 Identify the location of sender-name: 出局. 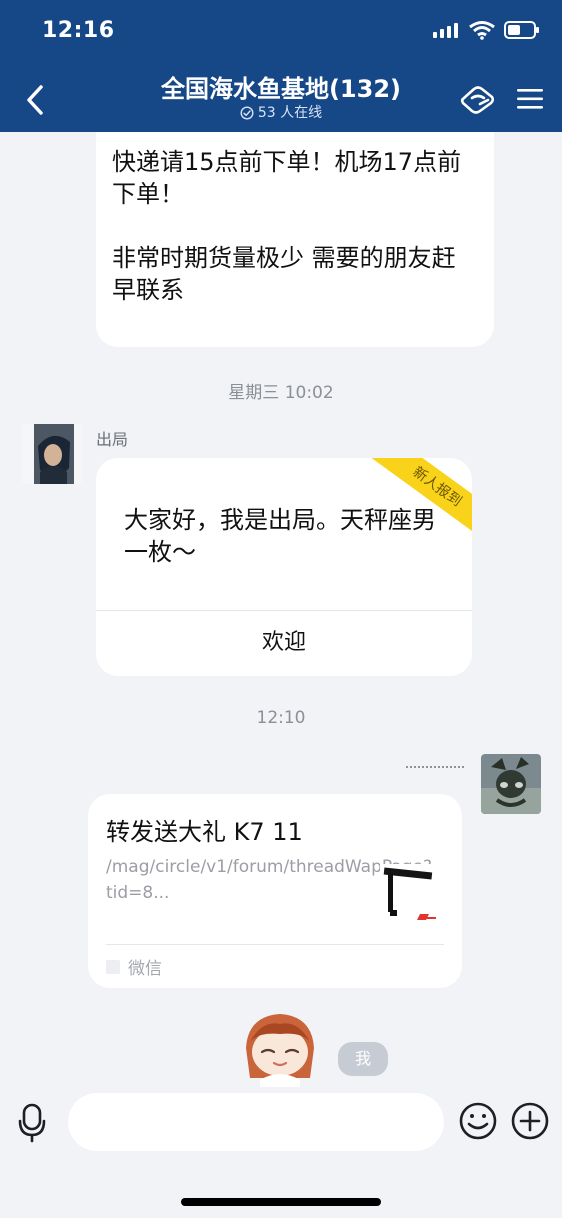
(112, 439).